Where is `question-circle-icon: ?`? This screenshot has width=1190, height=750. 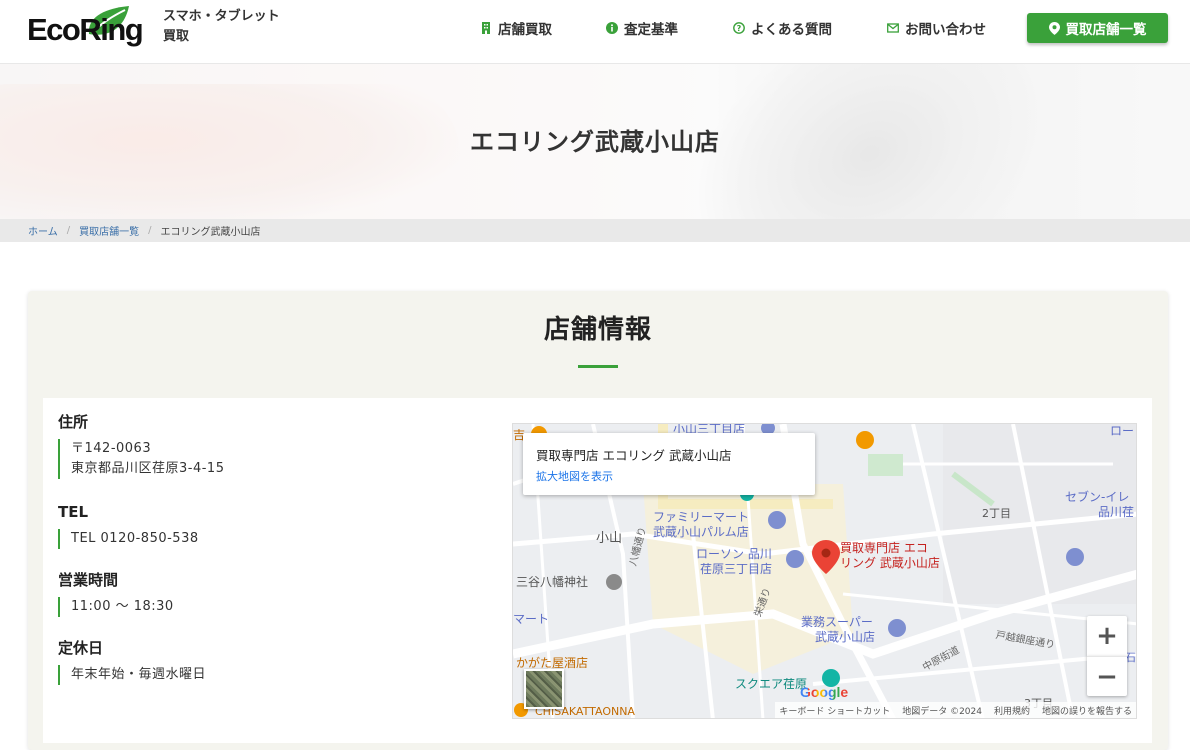 question-circle-icon: ? is located at coordinates (739, 28).